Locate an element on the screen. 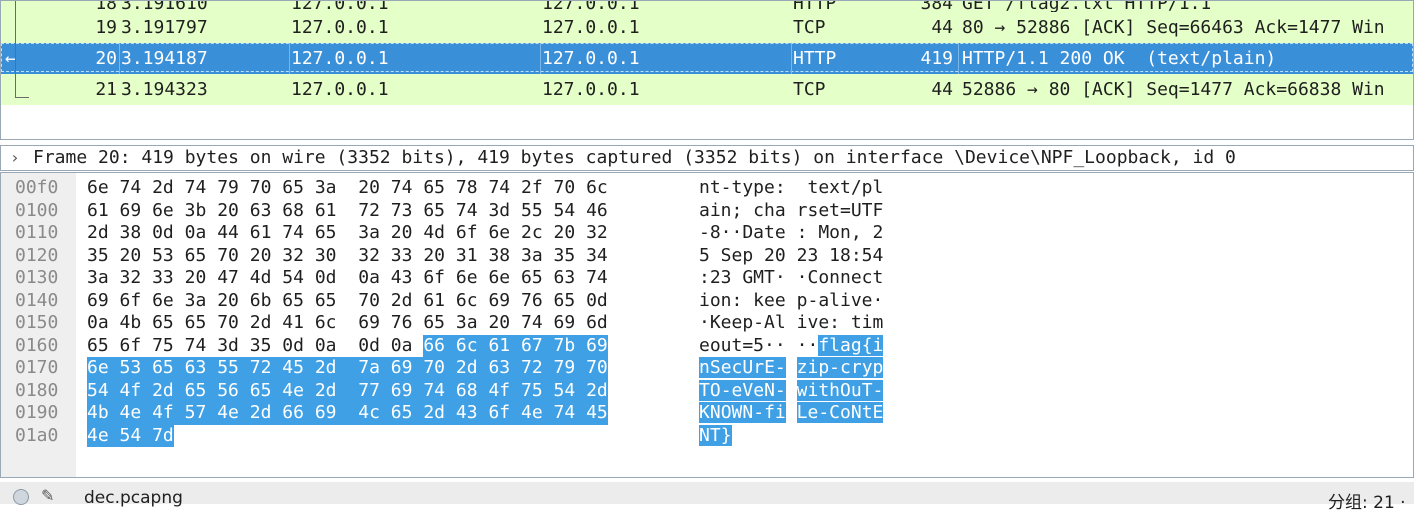 The image size is (1414, 513). hex-byte: 67 is located at coordinates (537, 345).